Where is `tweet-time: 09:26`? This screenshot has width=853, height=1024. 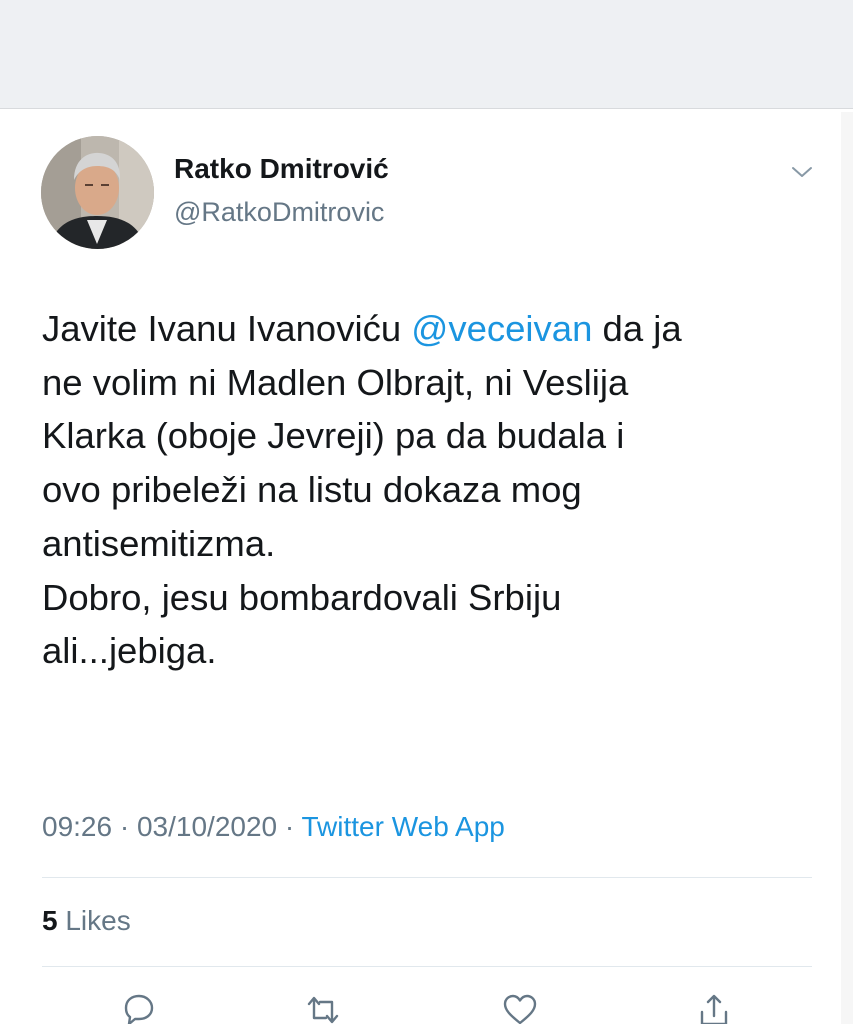 tweet-time: 09:26 is located at coordinates (77, 826).